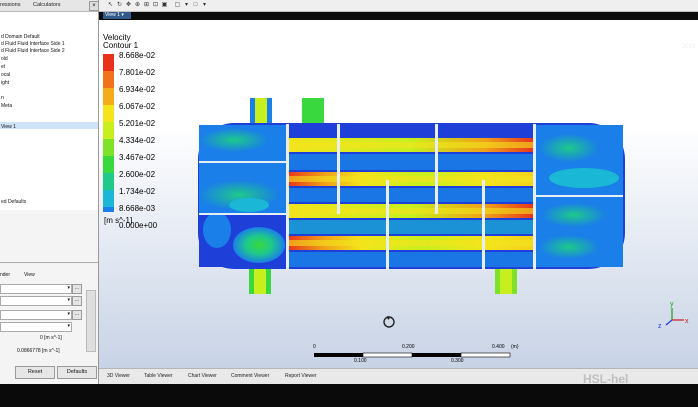  What do you see at coordinates (687, 321) in the screenshot?
I see `svg-text: x` at bounding box center [687, 321].